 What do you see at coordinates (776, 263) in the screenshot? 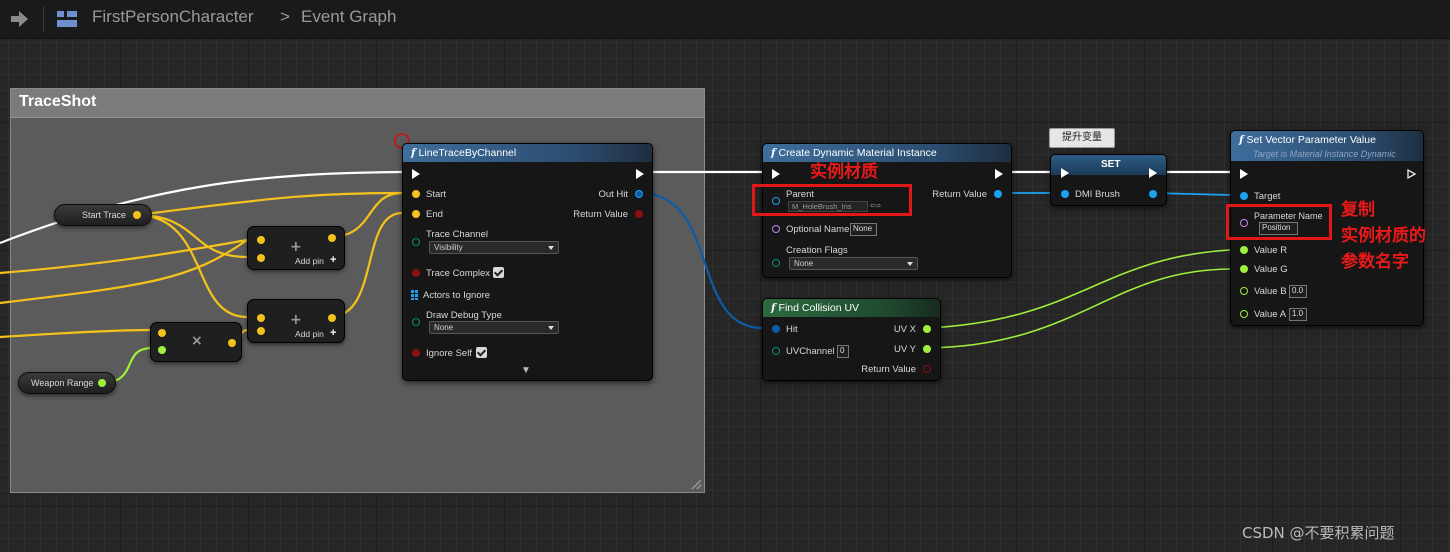
I see `creation-flags-pin` at bounding box center [776, 263].